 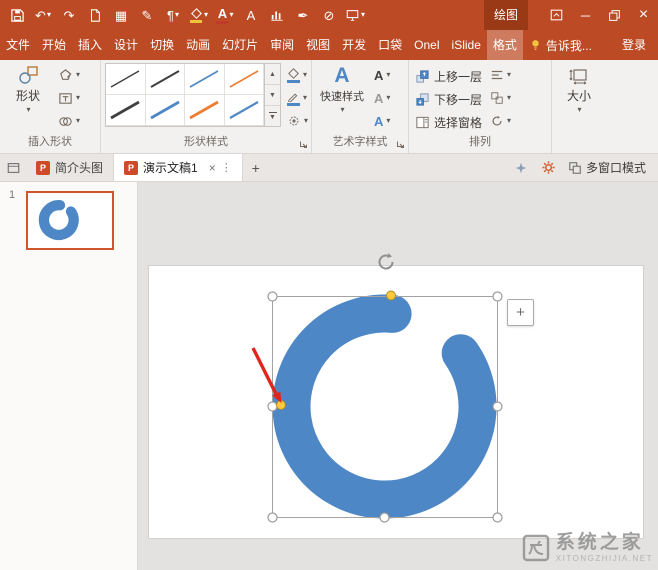 I want to click on save-button, so click(x=17, y=15).